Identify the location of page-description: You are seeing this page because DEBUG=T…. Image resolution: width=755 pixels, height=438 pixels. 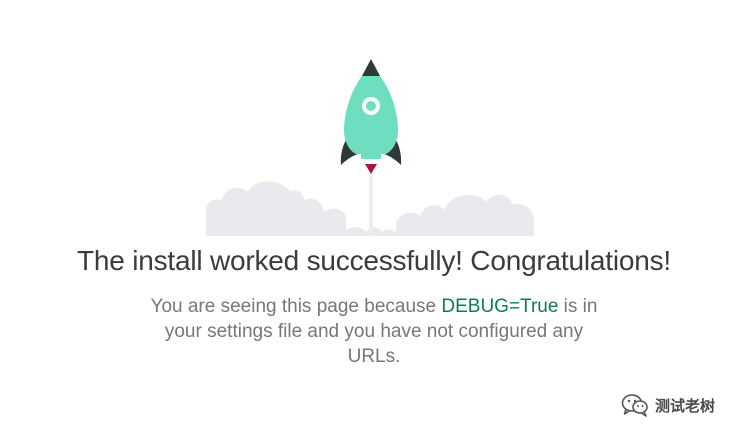
(374, 331).